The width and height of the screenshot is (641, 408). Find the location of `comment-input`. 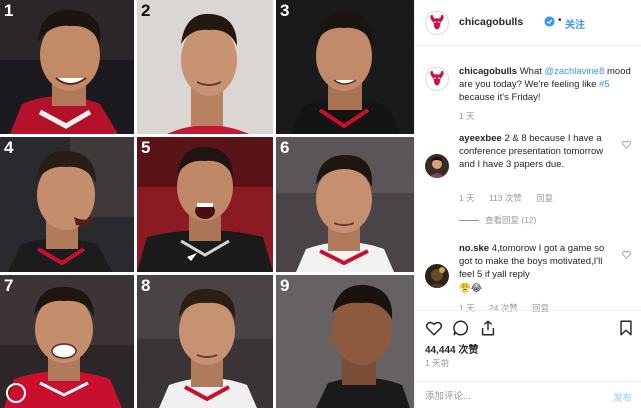

comment-input is located at coordinates (510, 396).